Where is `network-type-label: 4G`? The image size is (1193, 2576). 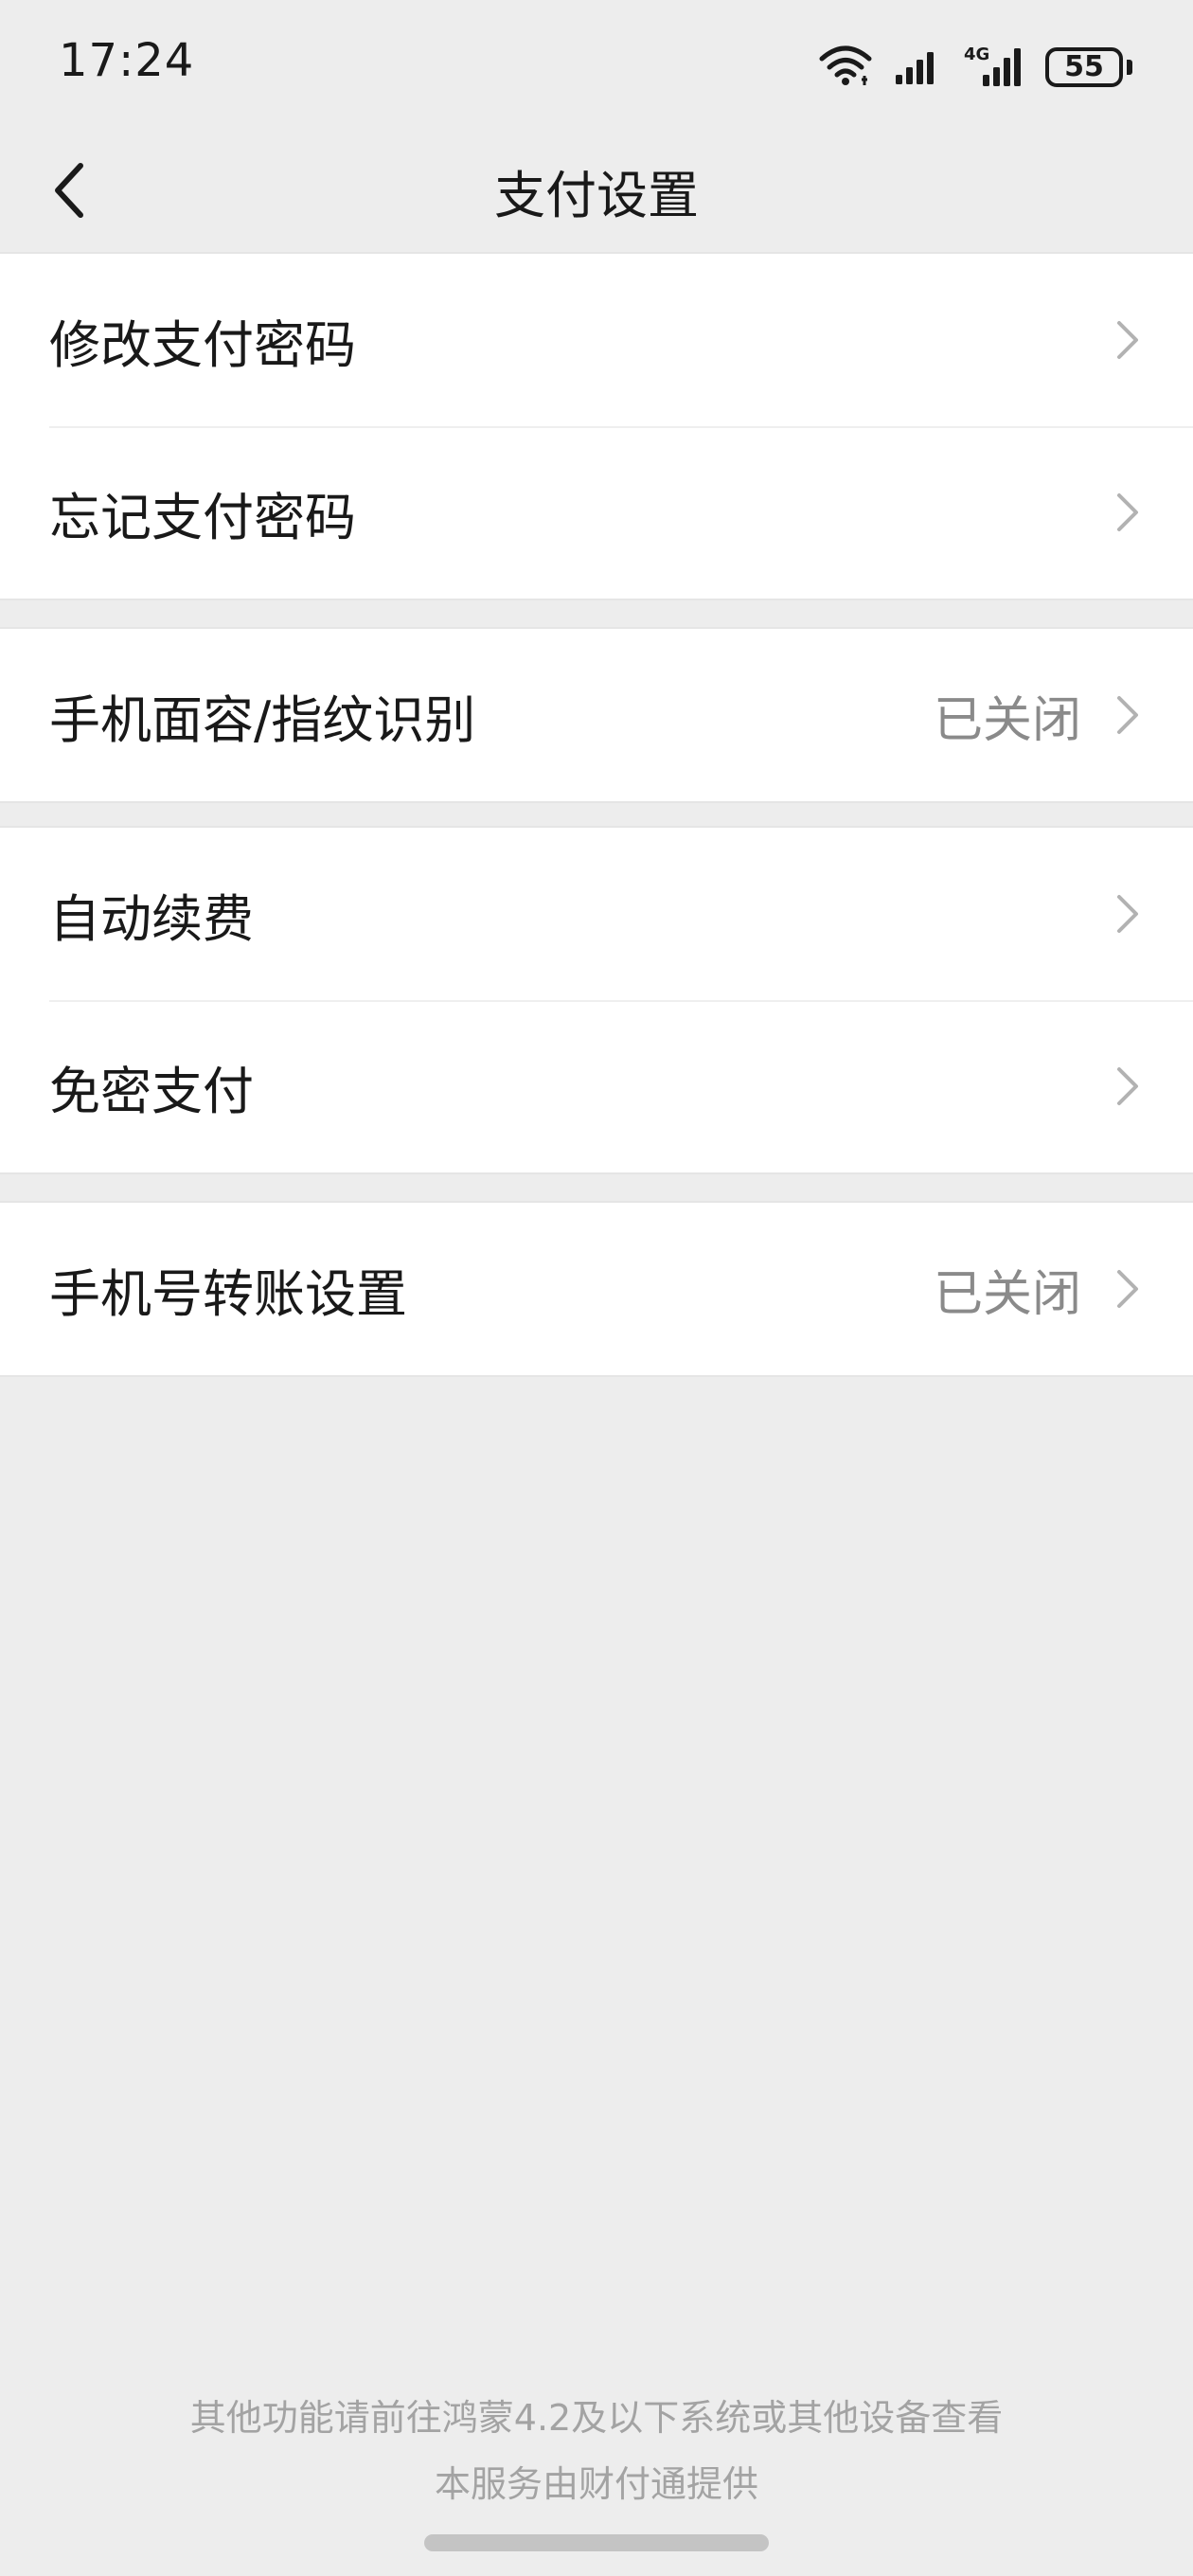
network-type-label: 4G is located at coordinates (976, 54).